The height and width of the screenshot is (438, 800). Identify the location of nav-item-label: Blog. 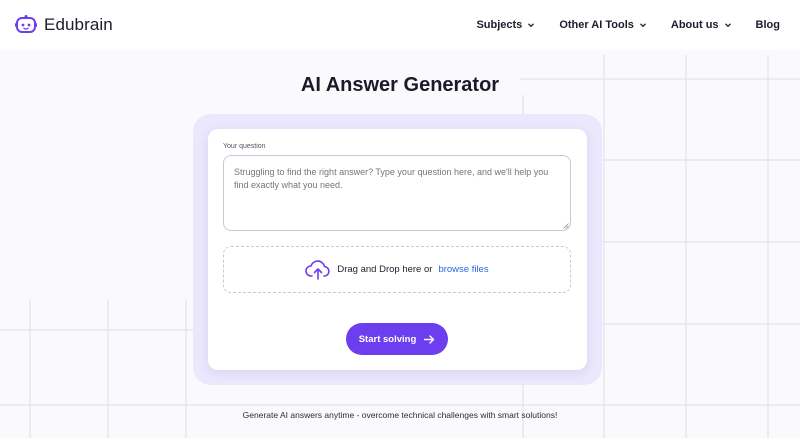
(767, 25).